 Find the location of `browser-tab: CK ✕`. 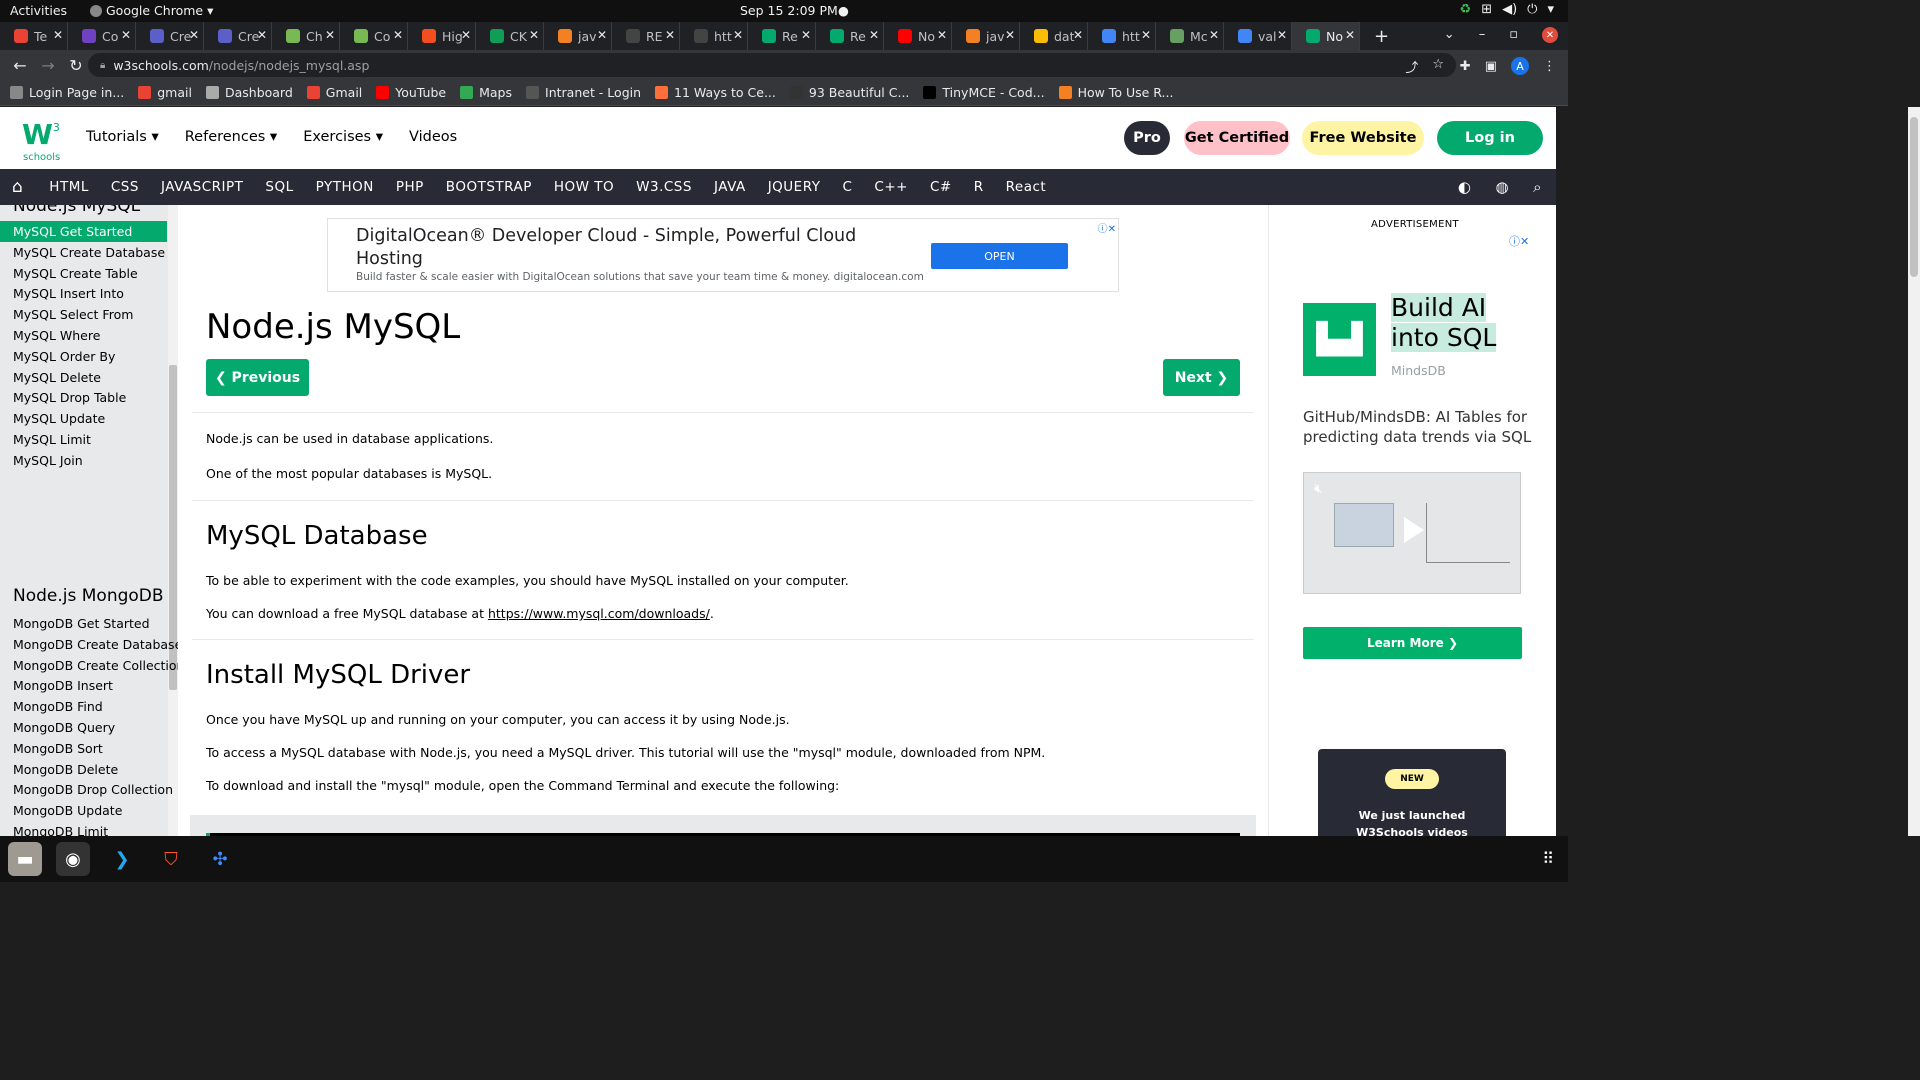

browser-tab: CK ✕ is located at coordinates (510, 36).